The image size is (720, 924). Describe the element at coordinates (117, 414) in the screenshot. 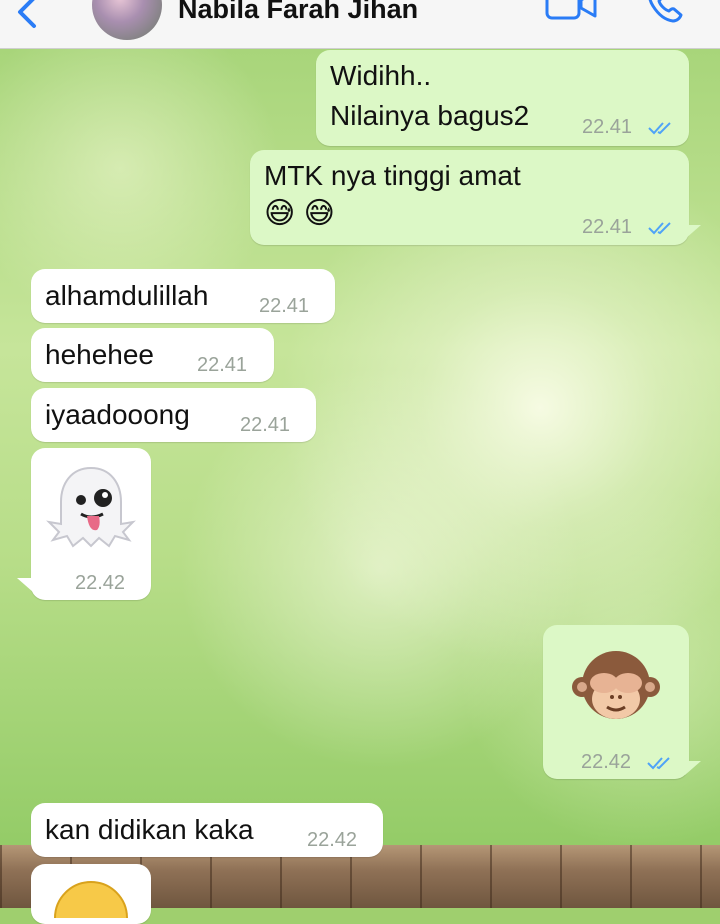

I see `message-text: iyaadooong` at that location.